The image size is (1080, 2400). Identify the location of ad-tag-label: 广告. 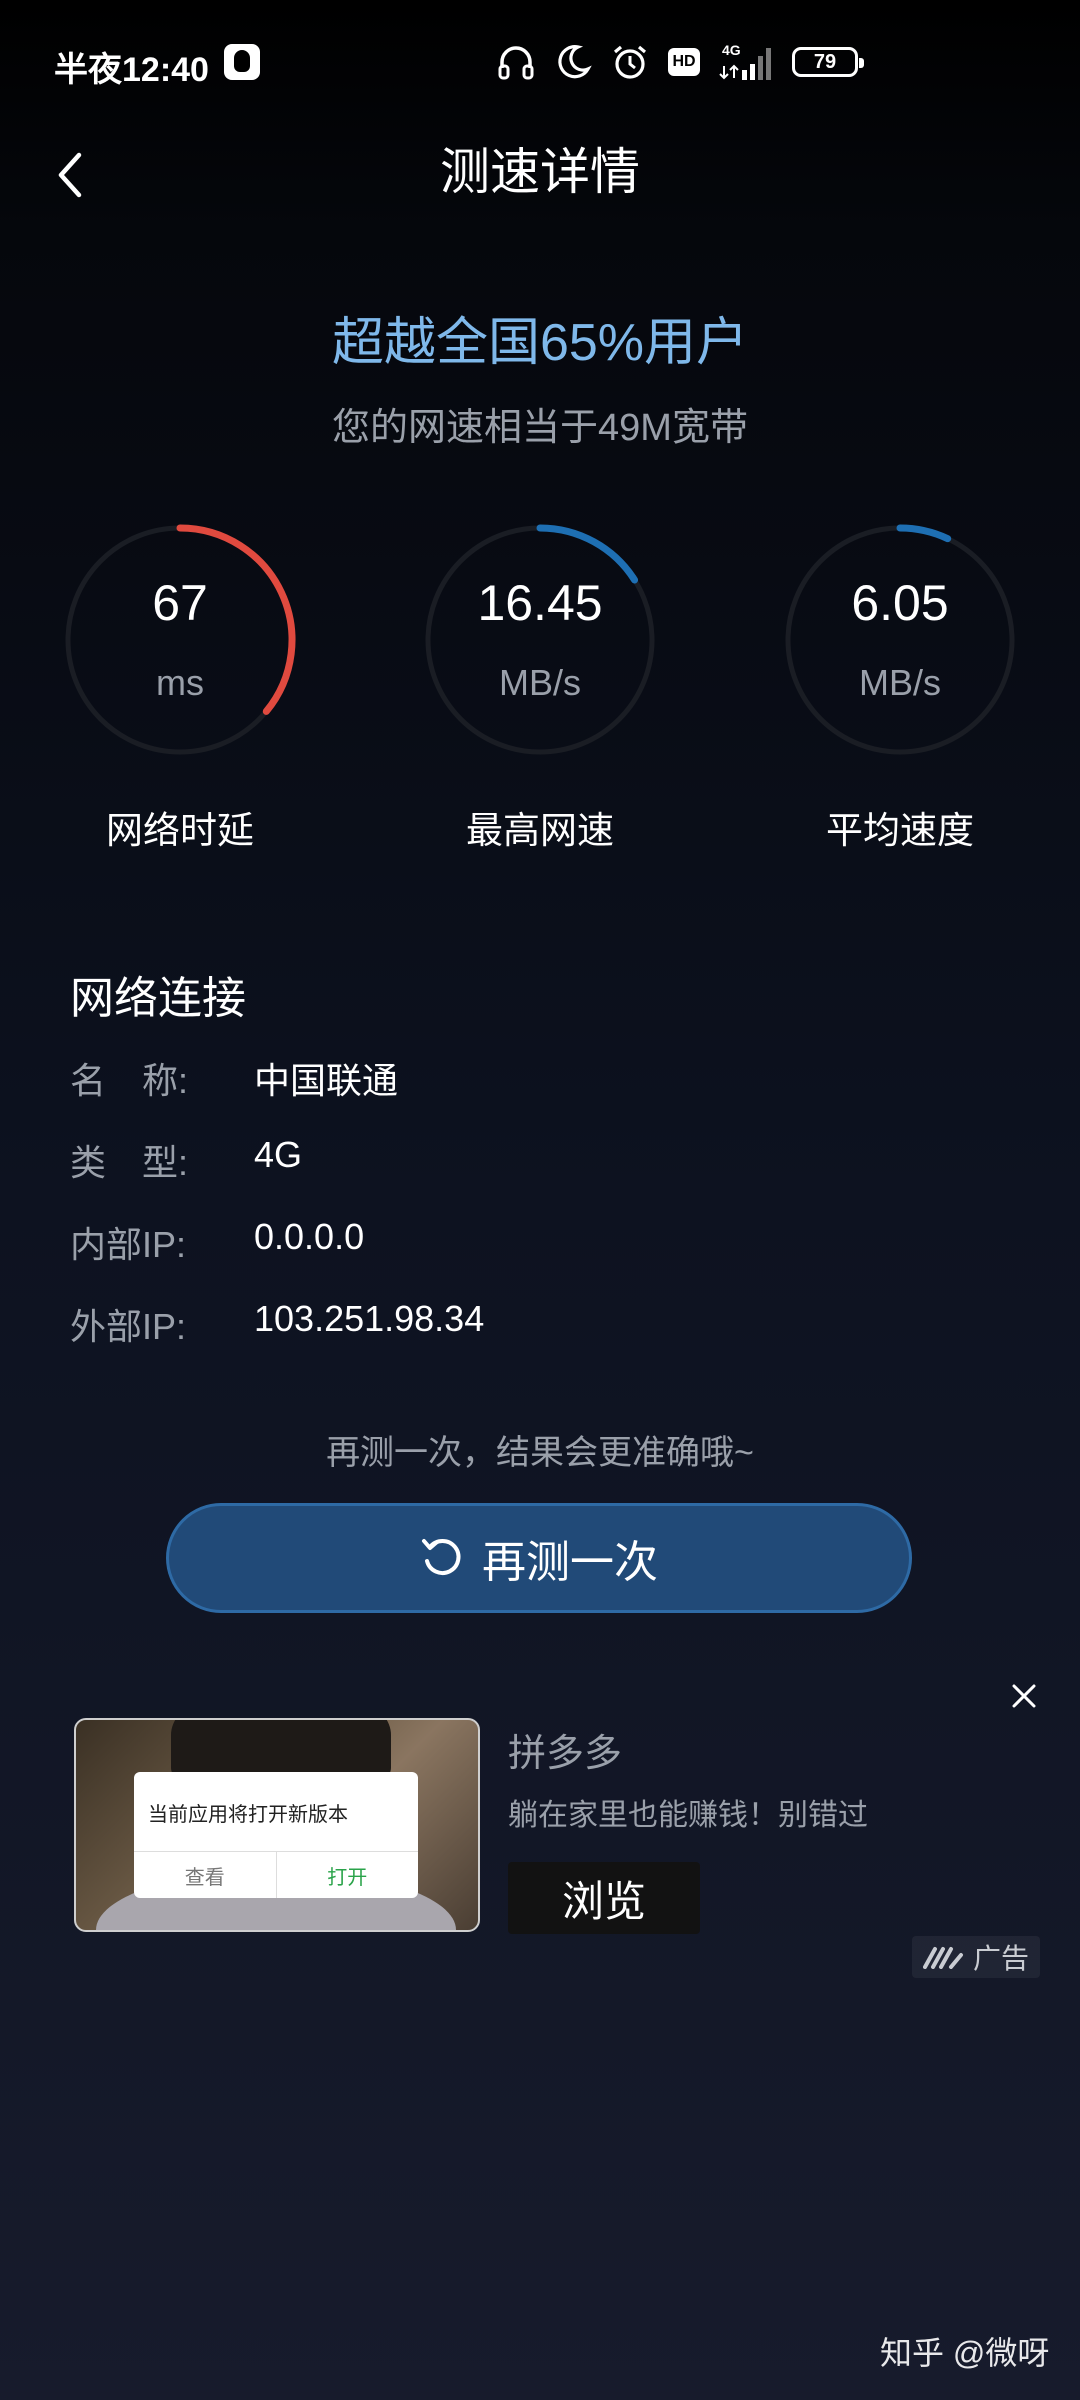
(1000, 1958).